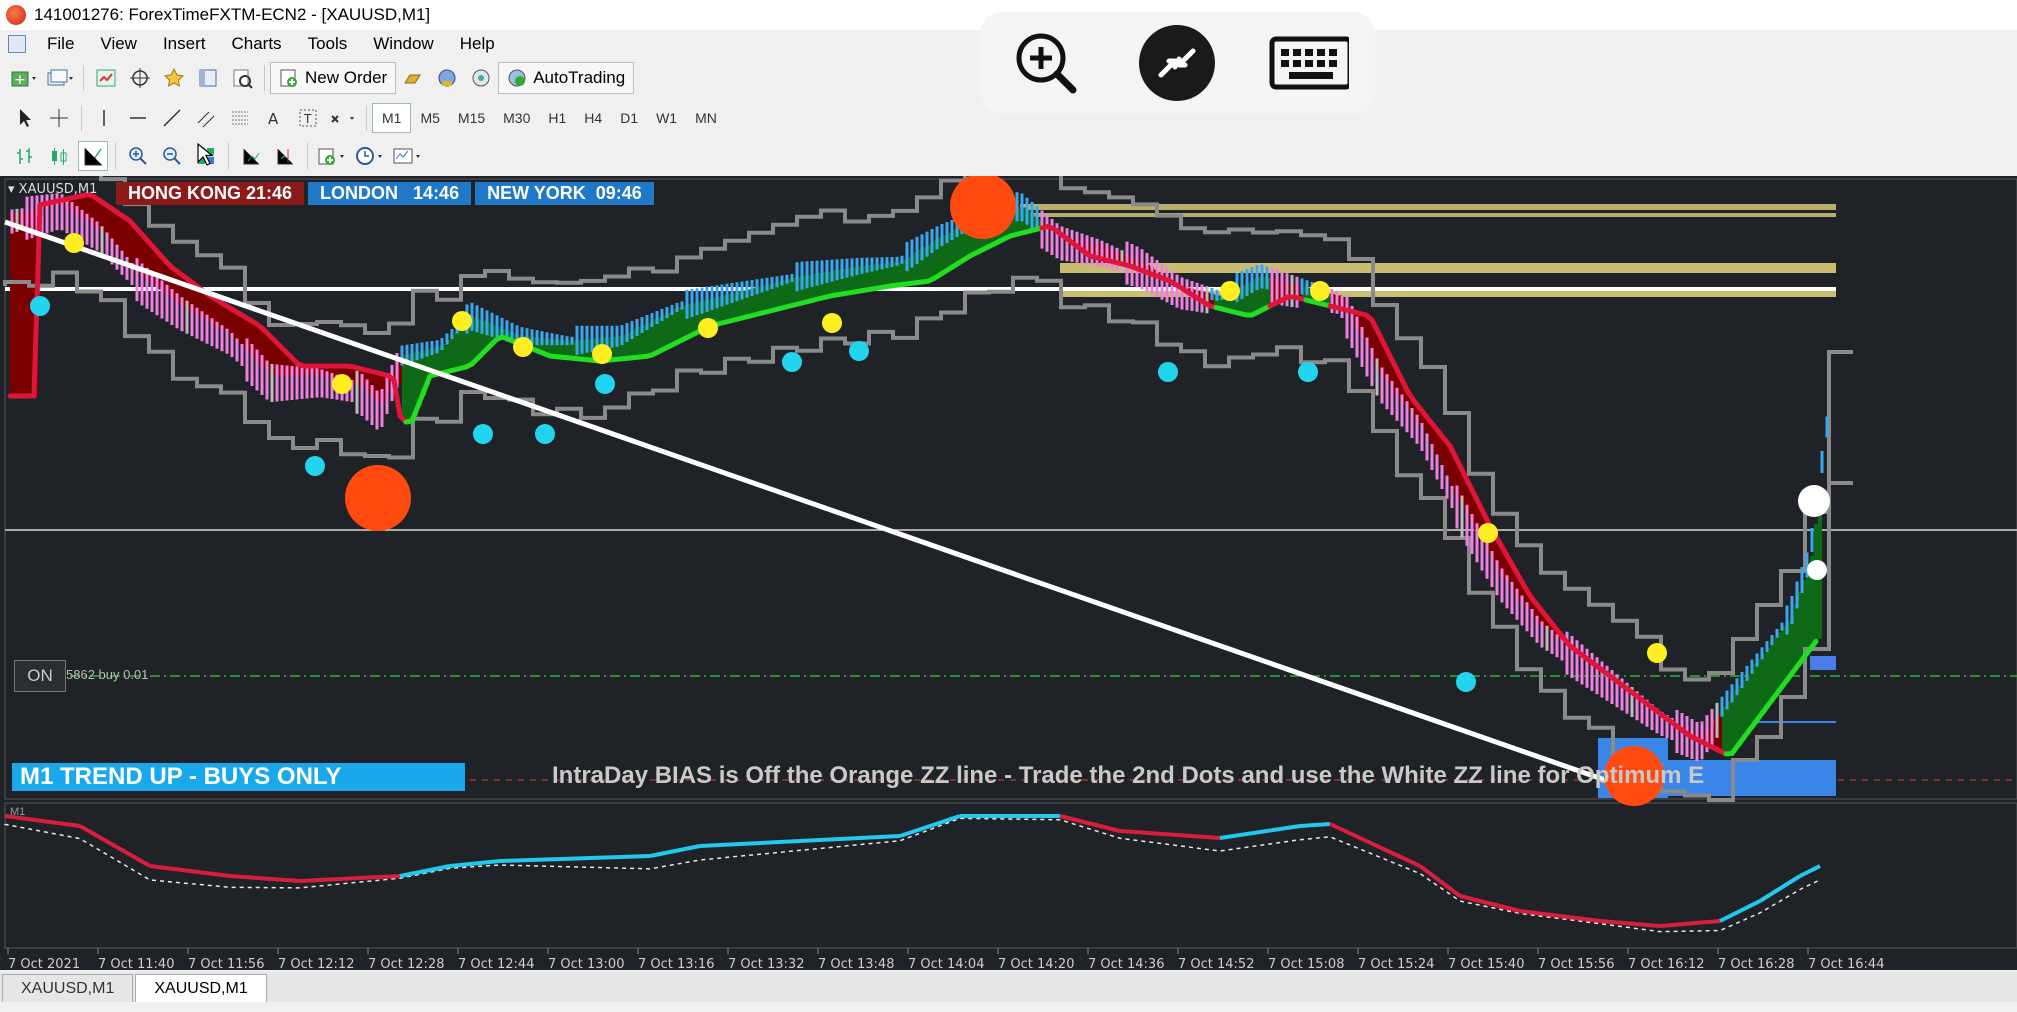 This screenshot has height=1012, width=2017. What do you see at coordinates (370, 156) in the screenshot?
I see `periods-clock-icon` at bounding box center [370, 156].